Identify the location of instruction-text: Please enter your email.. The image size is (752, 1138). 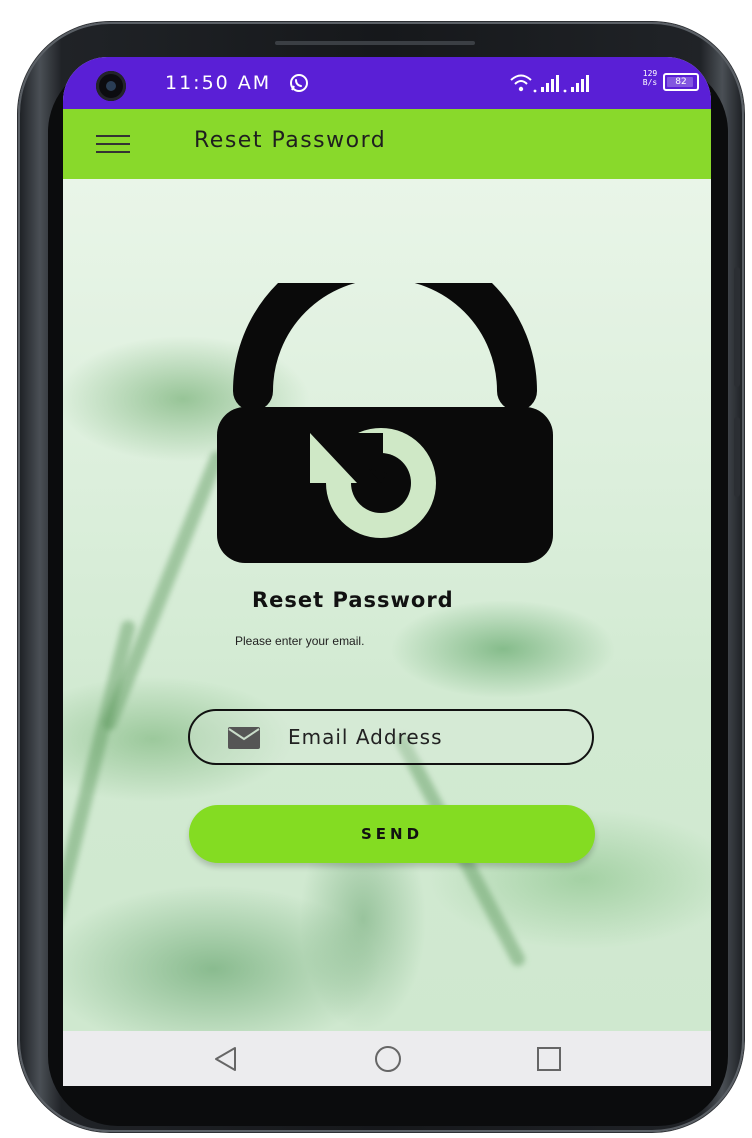
(300, 641).